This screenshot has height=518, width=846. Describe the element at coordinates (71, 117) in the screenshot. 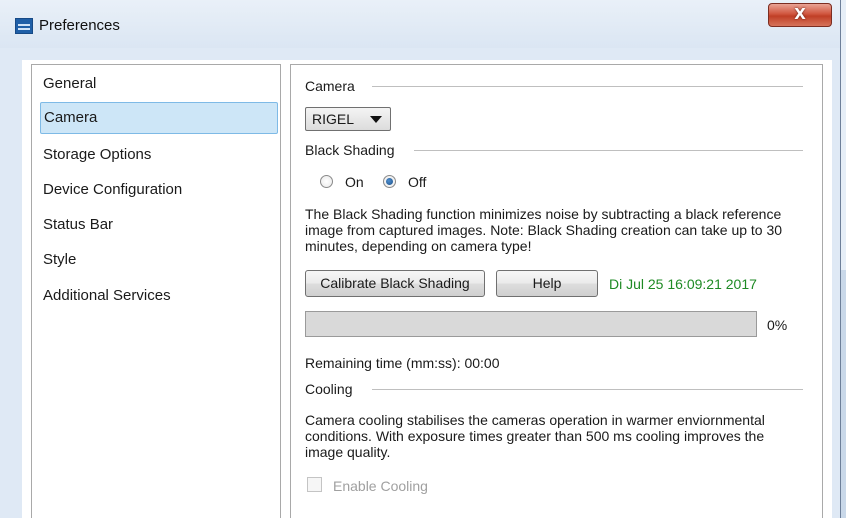

I see `sidebar-item-label: Camera` at that location.